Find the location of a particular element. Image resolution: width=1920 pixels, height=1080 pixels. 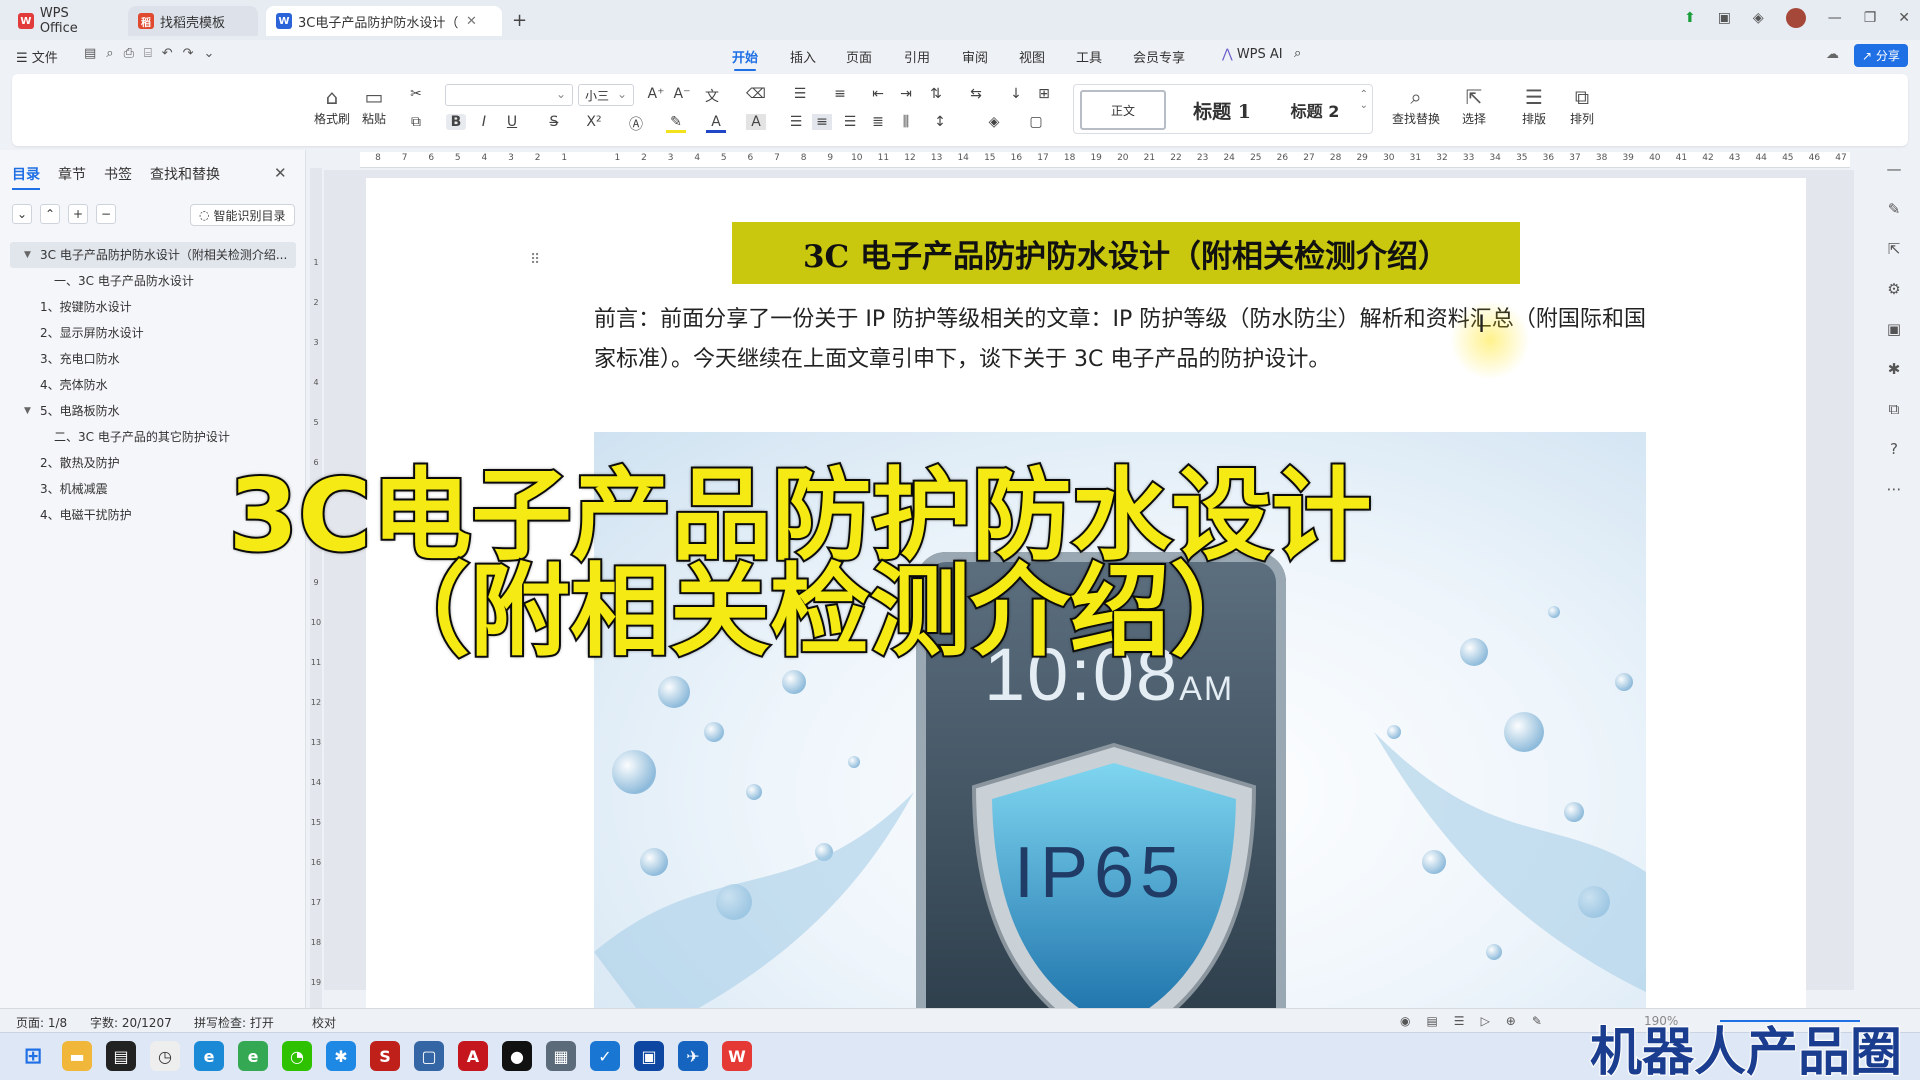

close-window-icon: ✕ is located at coordinates (1904, 18).